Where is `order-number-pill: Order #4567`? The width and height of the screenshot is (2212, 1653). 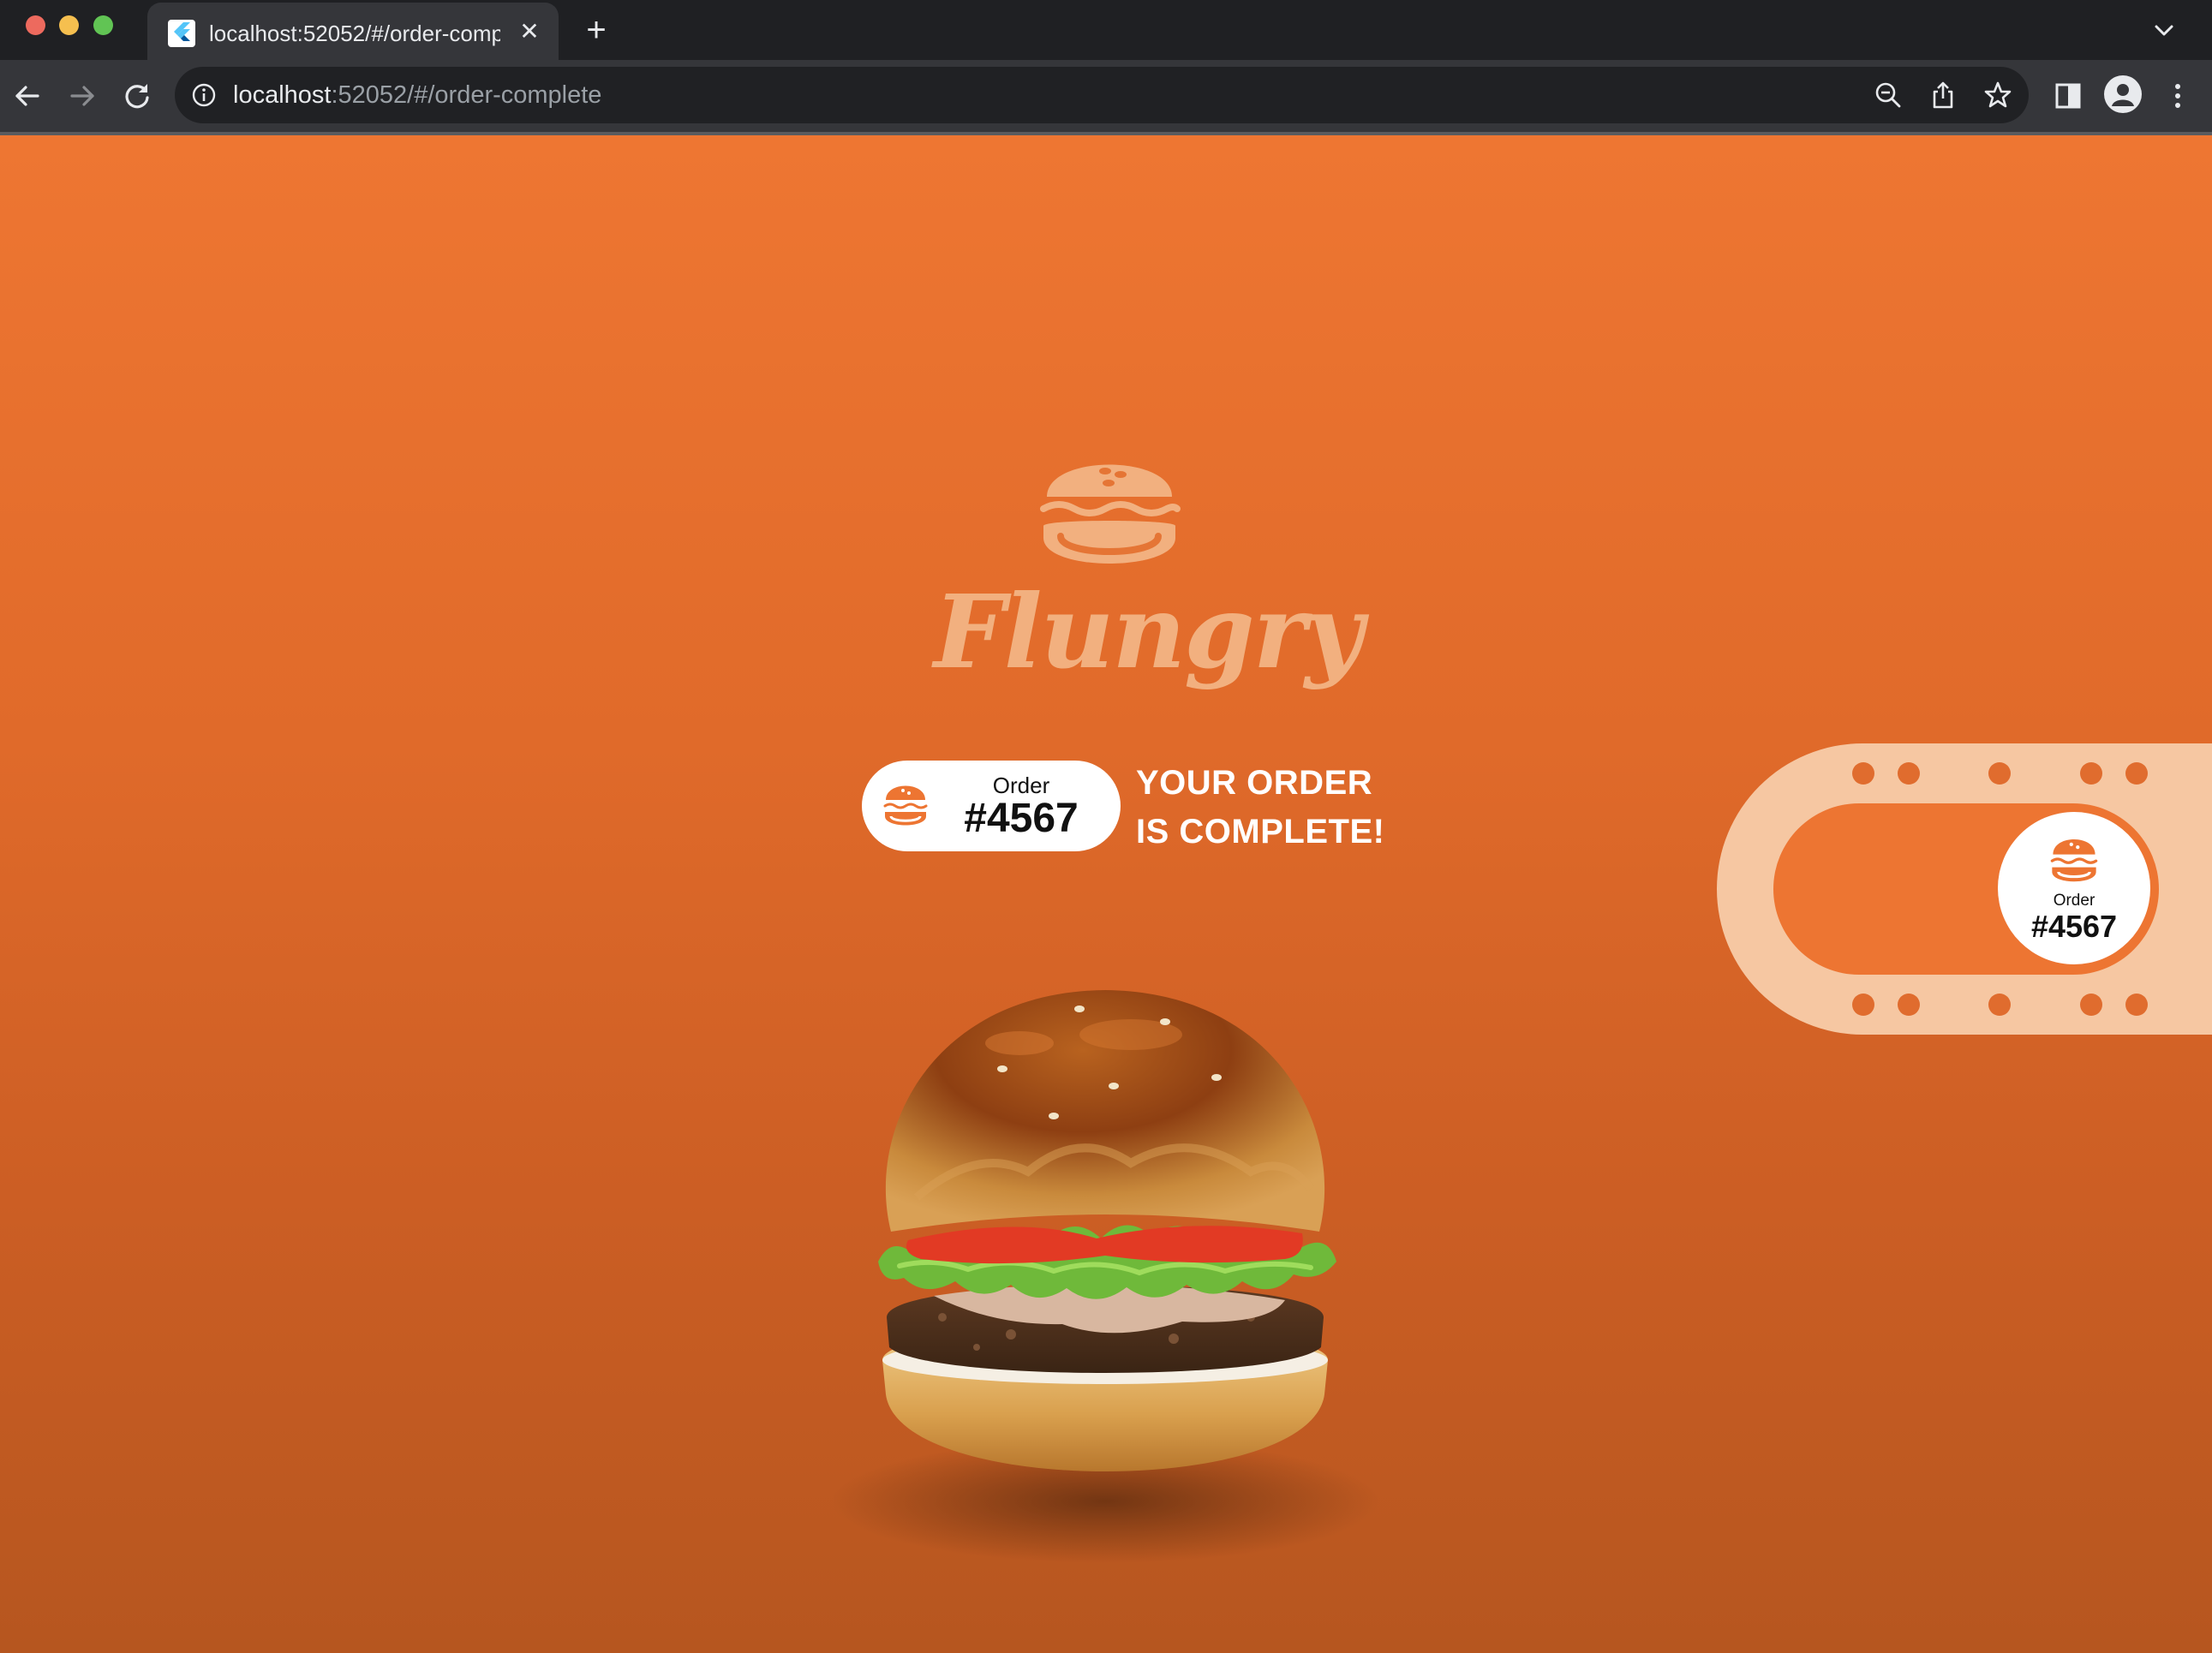
order-number-pill: Order #4567 is located at coordinates (991, 806).